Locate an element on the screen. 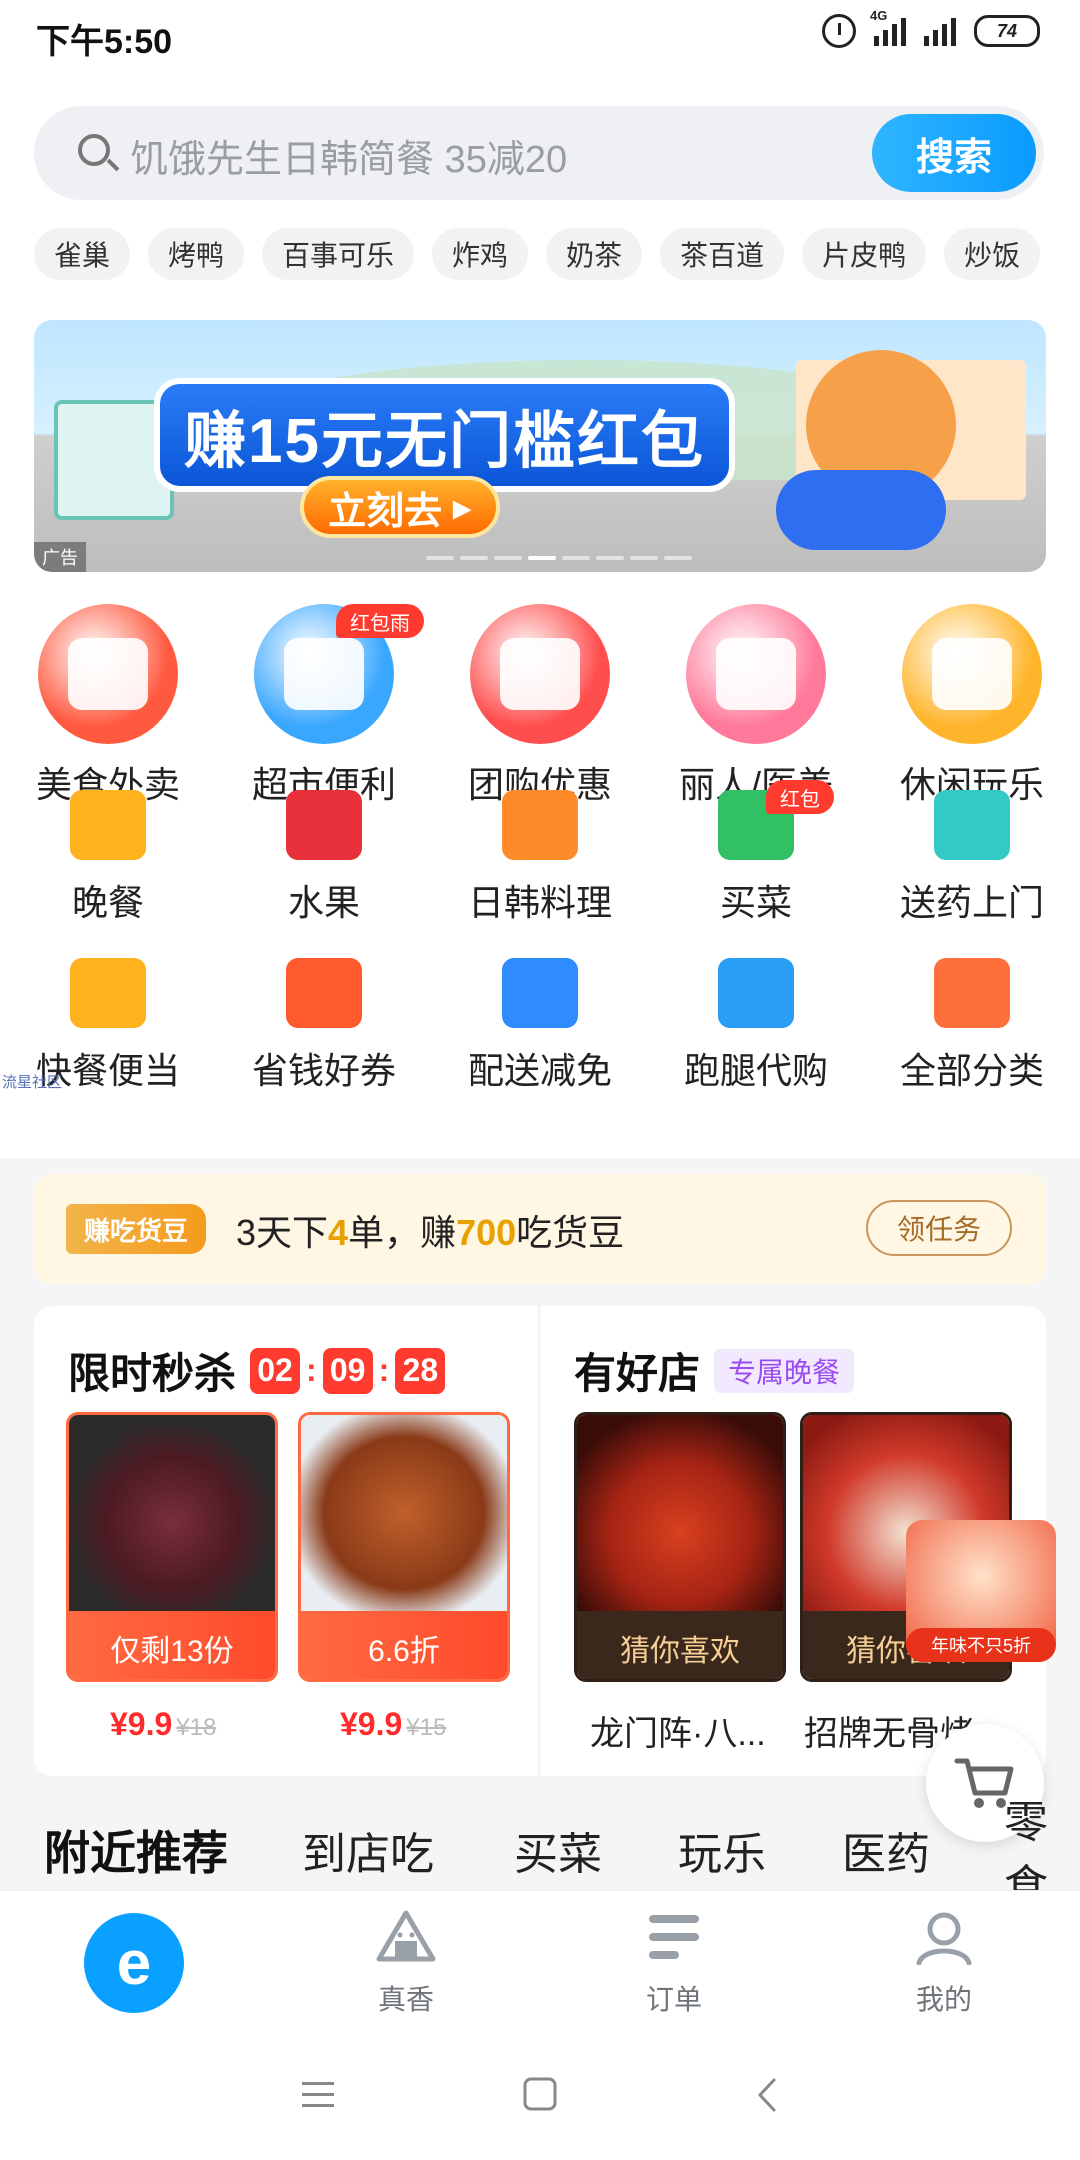 The image size is (1080, 2160). search-bar: 饥饿先生日韩简餐 35减20 搜索 is located at coordinates (539, 153).